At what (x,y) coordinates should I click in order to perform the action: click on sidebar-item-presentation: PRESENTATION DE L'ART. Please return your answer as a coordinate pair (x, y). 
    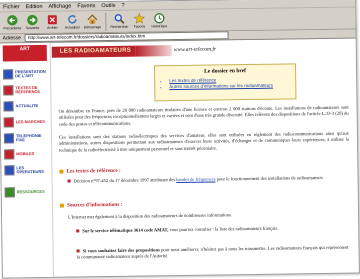
    Looking at the image, I should click on (25, 74).